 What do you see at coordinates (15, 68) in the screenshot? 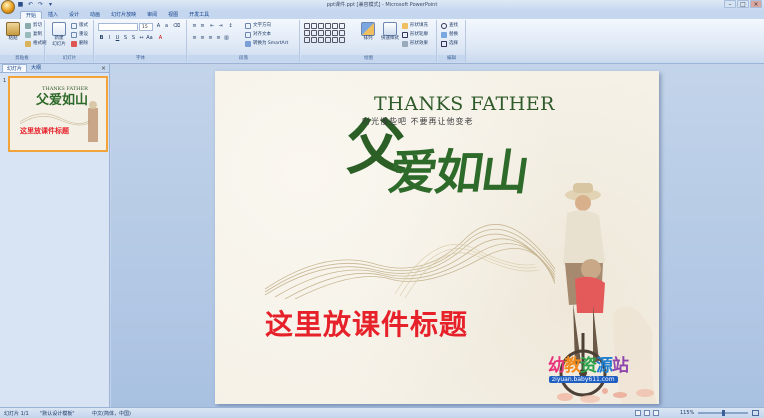
I see `tab-slides: 幻灯片` at bounding box center [15, 68].